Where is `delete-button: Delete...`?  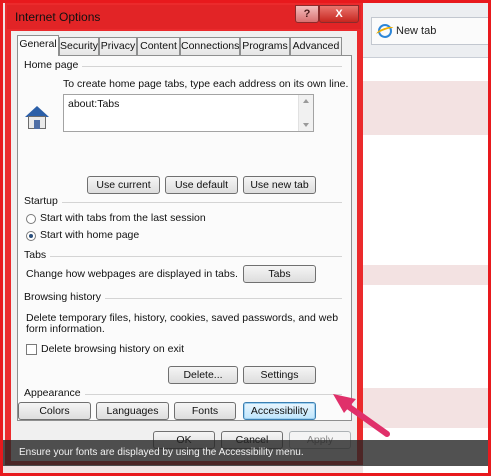
delete-button: Delete... is located at coordinates (203, 375).